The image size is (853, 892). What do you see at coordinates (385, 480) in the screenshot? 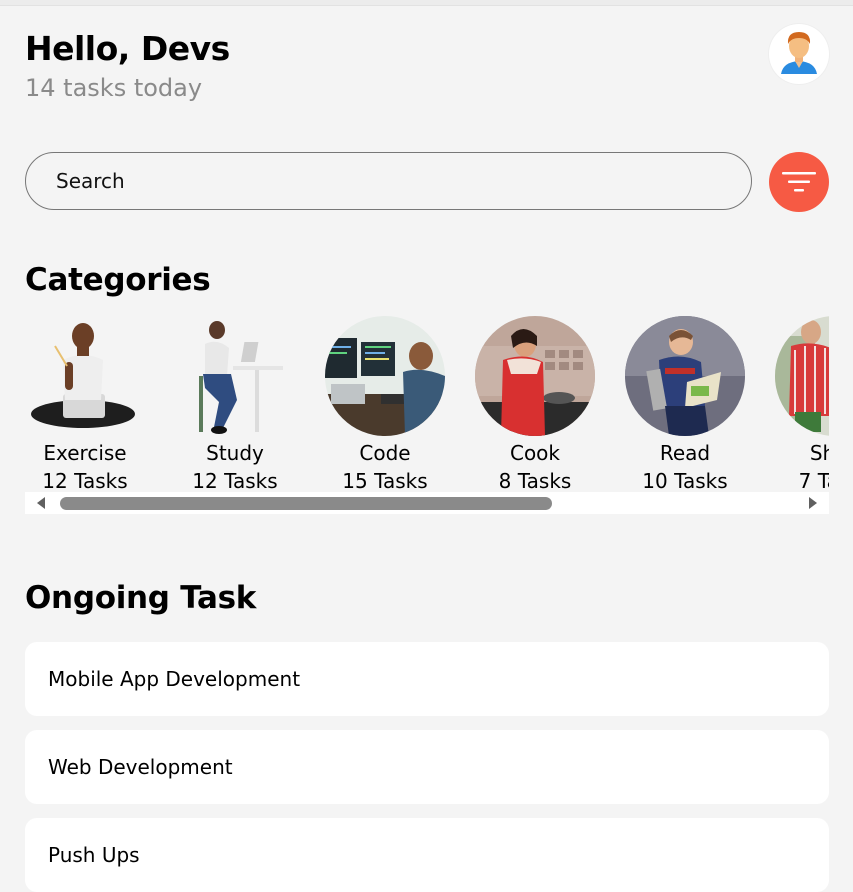
I see `category-count: 15 Tasks` at bounding box center [385, 480].